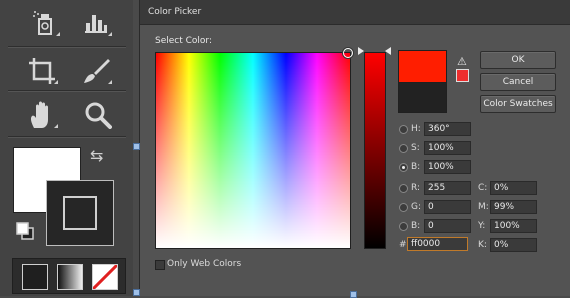  I want to click on blue-label: B:, so click(416, 226).